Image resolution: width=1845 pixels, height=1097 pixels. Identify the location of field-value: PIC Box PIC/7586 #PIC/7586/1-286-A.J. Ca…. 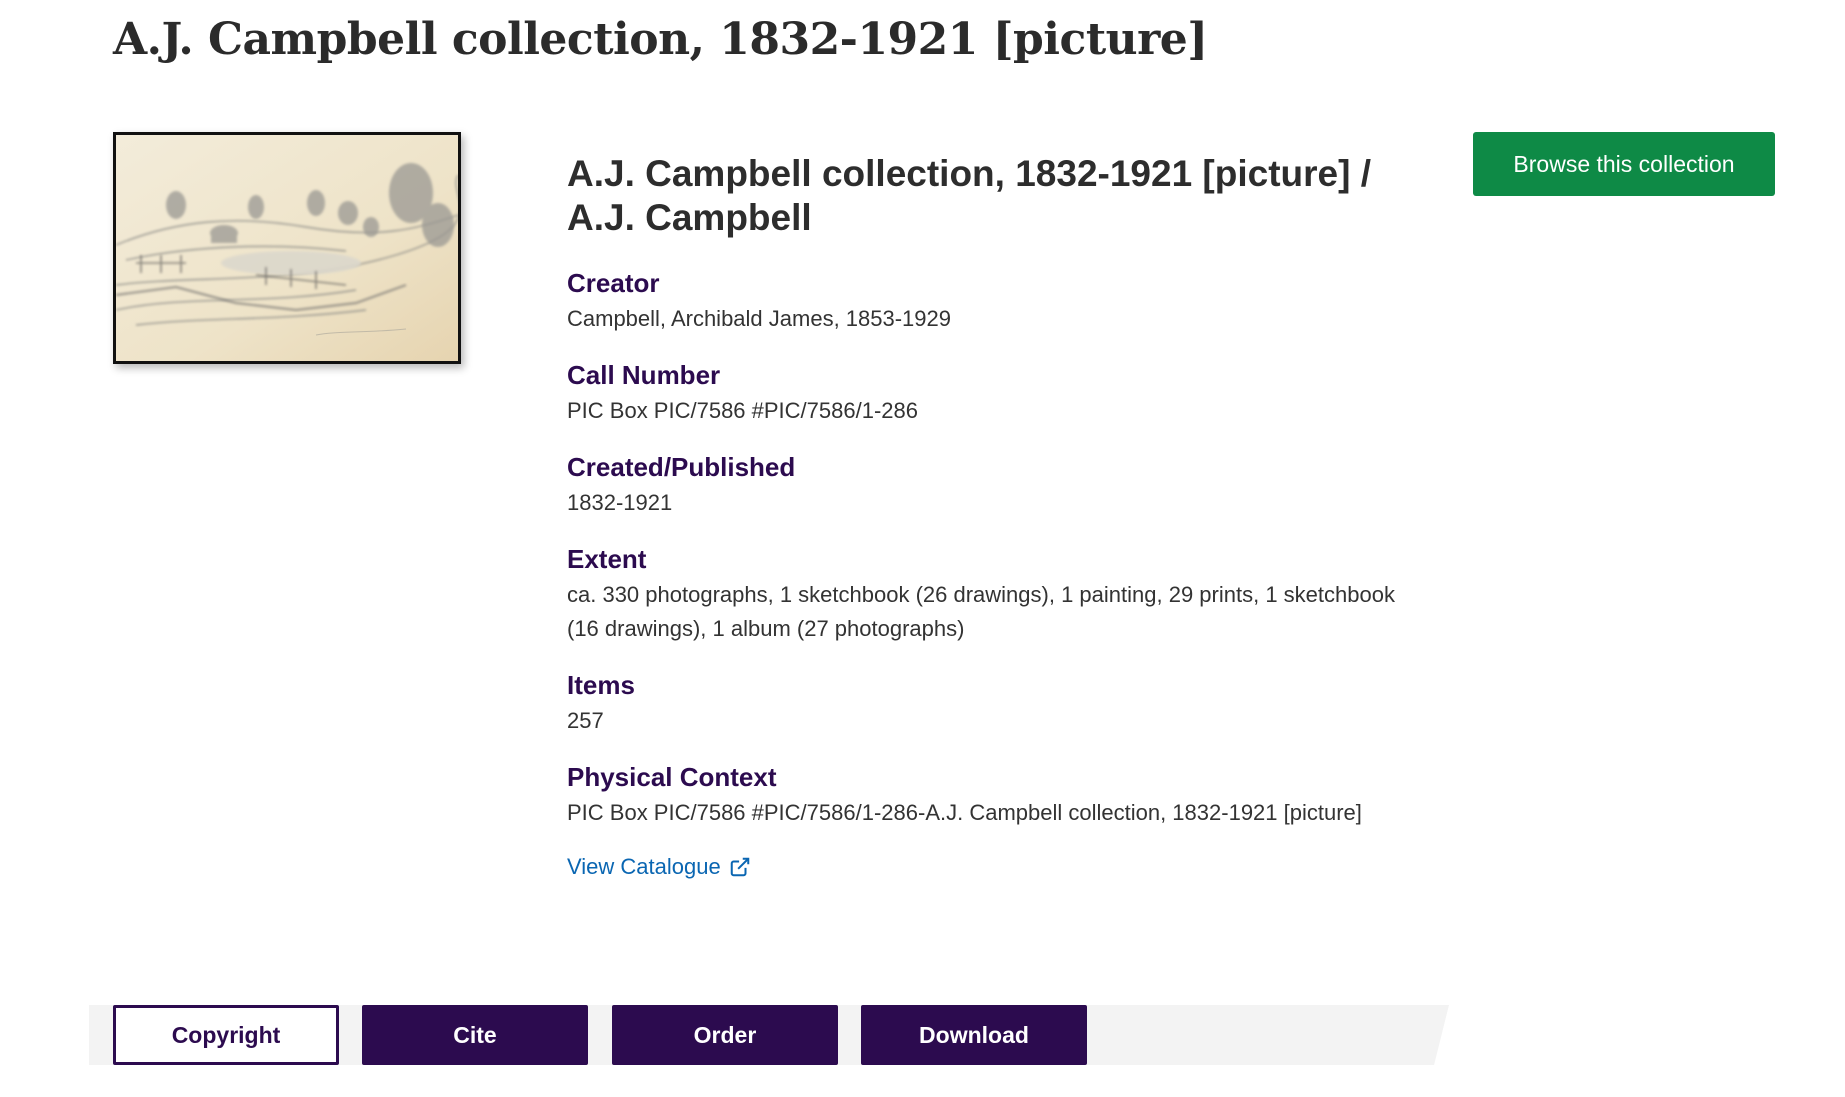
(964, 812).